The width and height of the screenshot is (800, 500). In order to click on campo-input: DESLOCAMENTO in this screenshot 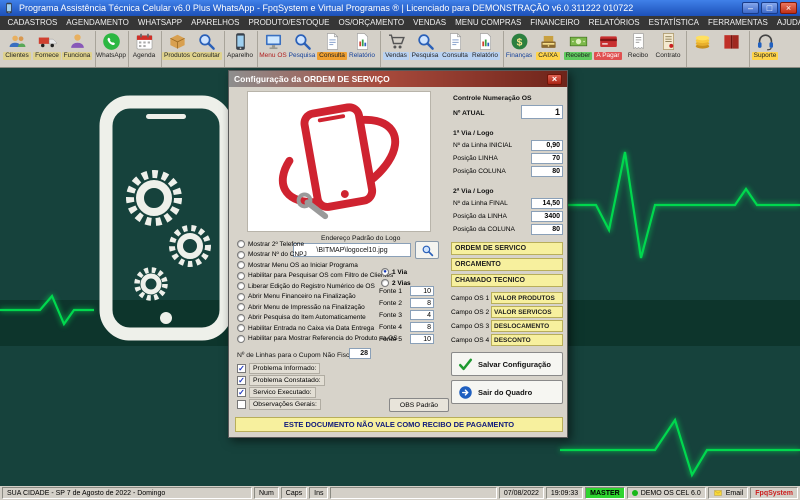, I will do `click(527, 326)`.